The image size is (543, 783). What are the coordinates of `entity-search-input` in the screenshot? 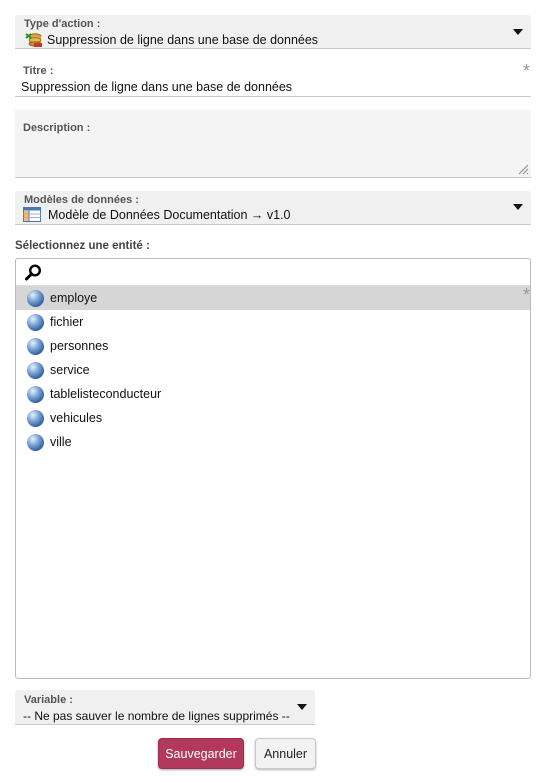 It's located at (285, 272).